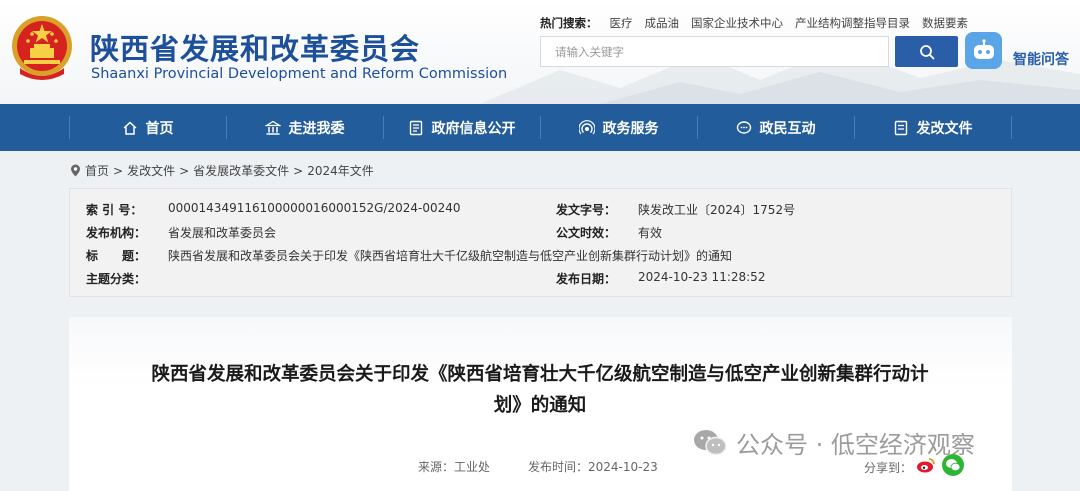 This screenshot has height=491, width=1080. I want to click on wechat-watermark-icon, so click(710, 442).